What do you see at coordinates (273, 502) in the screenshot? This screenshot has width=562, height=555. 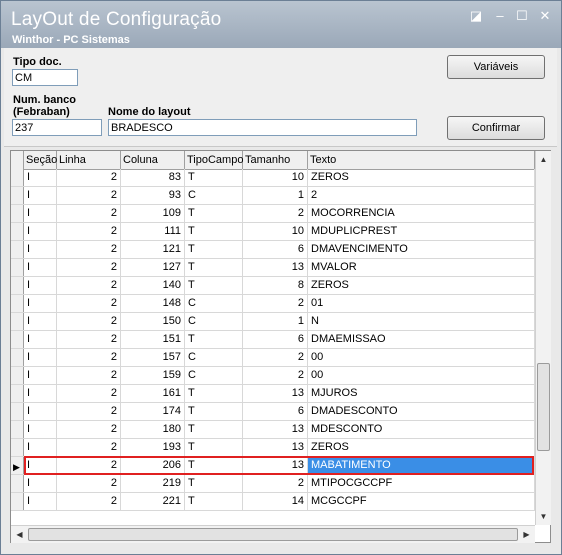 I see `table-row: I 2 221 T 14 MCGCCPF` at bounding box center [273, 502].